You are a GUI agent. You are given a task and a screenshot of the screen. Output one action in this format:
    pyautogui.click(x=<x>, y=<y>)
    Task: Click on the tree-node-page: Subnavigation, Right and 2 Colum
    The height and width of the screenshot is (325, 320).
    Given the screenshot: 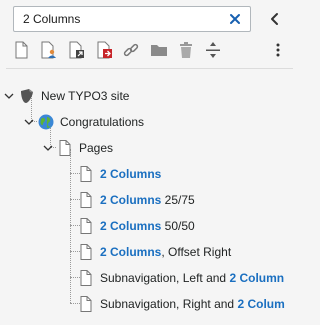 What is the action you would take?
    pyautogui.click(x=182, y=304)
    